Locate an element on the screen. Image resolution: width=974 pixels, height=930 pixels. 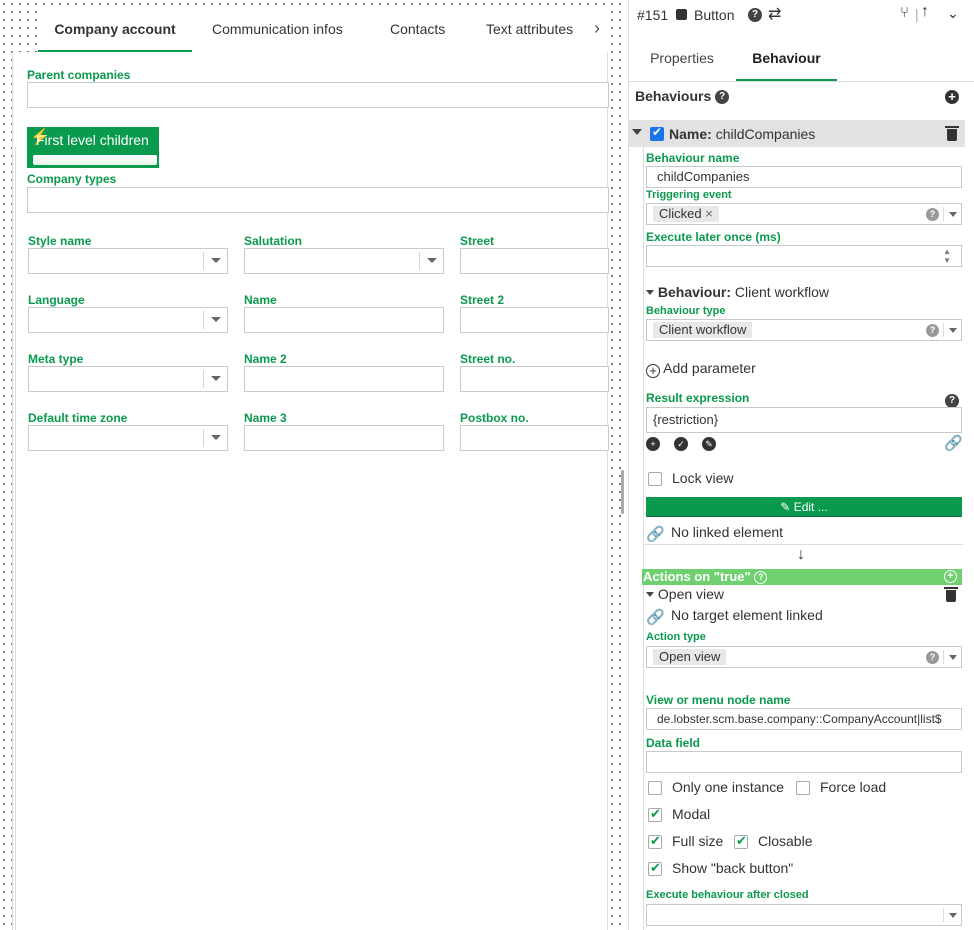
name-2-input is located at coordinates (344, 379).